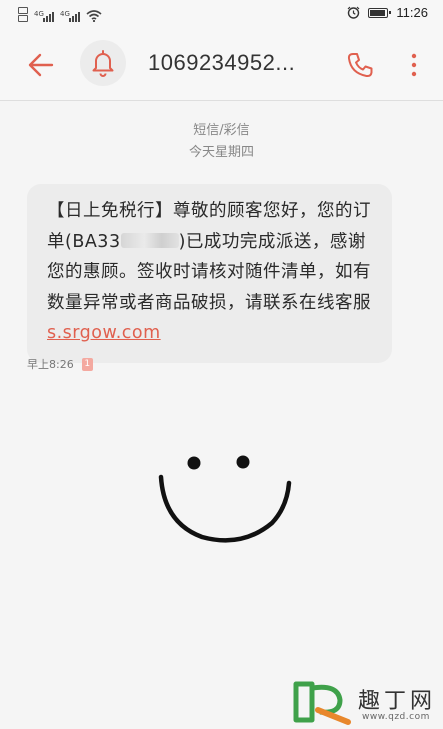  Describe the element at coordinates (353, 12) in the screenshot. I see `alarm-clock-icon` at that location.